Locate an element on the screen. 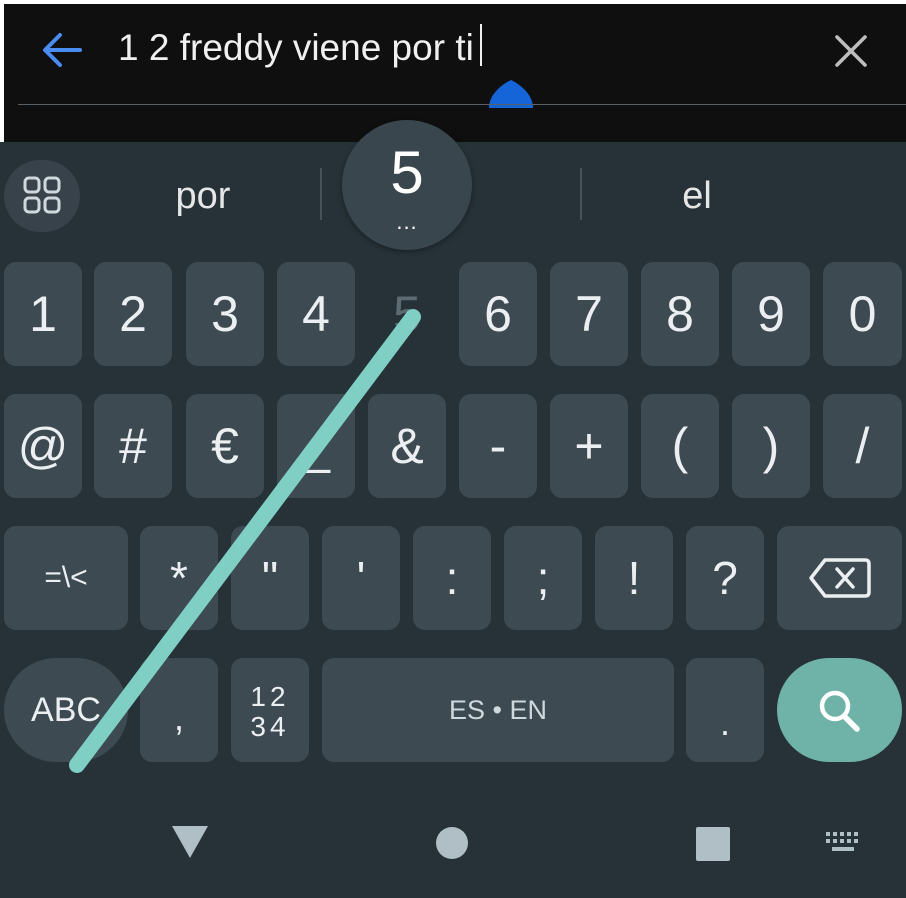  square-icon is located at coordinates (713, 844).